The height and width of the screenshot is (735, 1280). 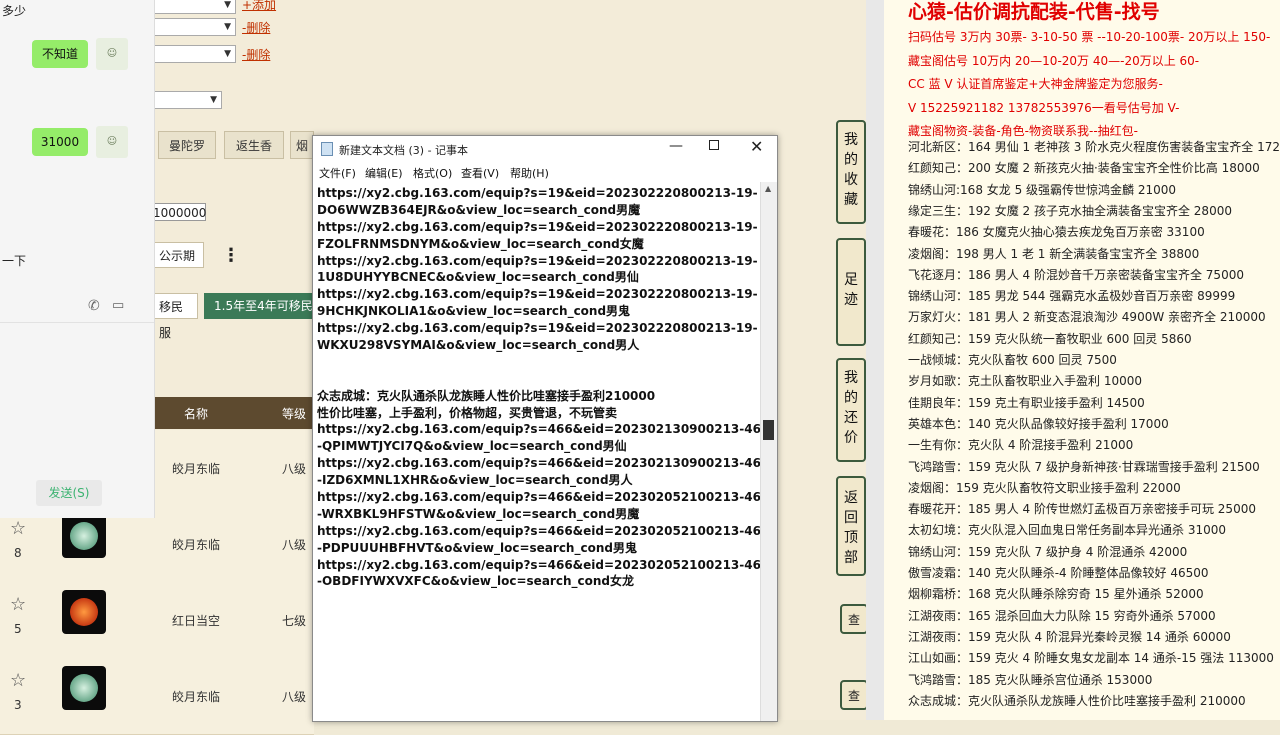 What do you see at coordinates (851, 526) in the screenshot?
I see `side-nav-back-to-top: 返回顶部` at bounding box center [851, 526].